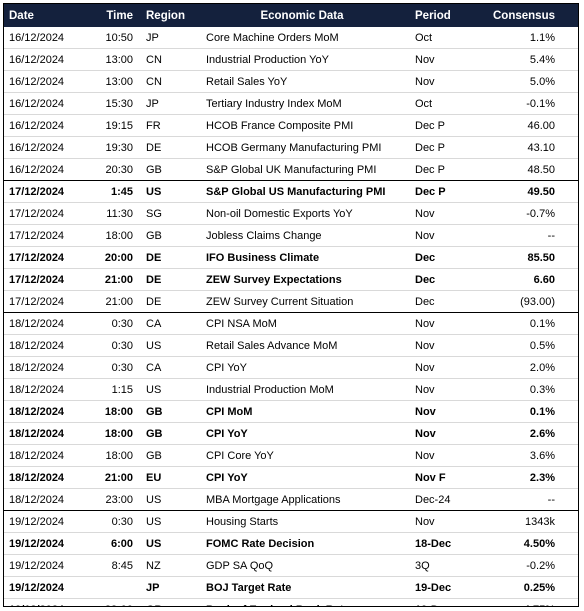  I want to click on cell-economic-data: BOJ Target Rate, so click(302, 587).